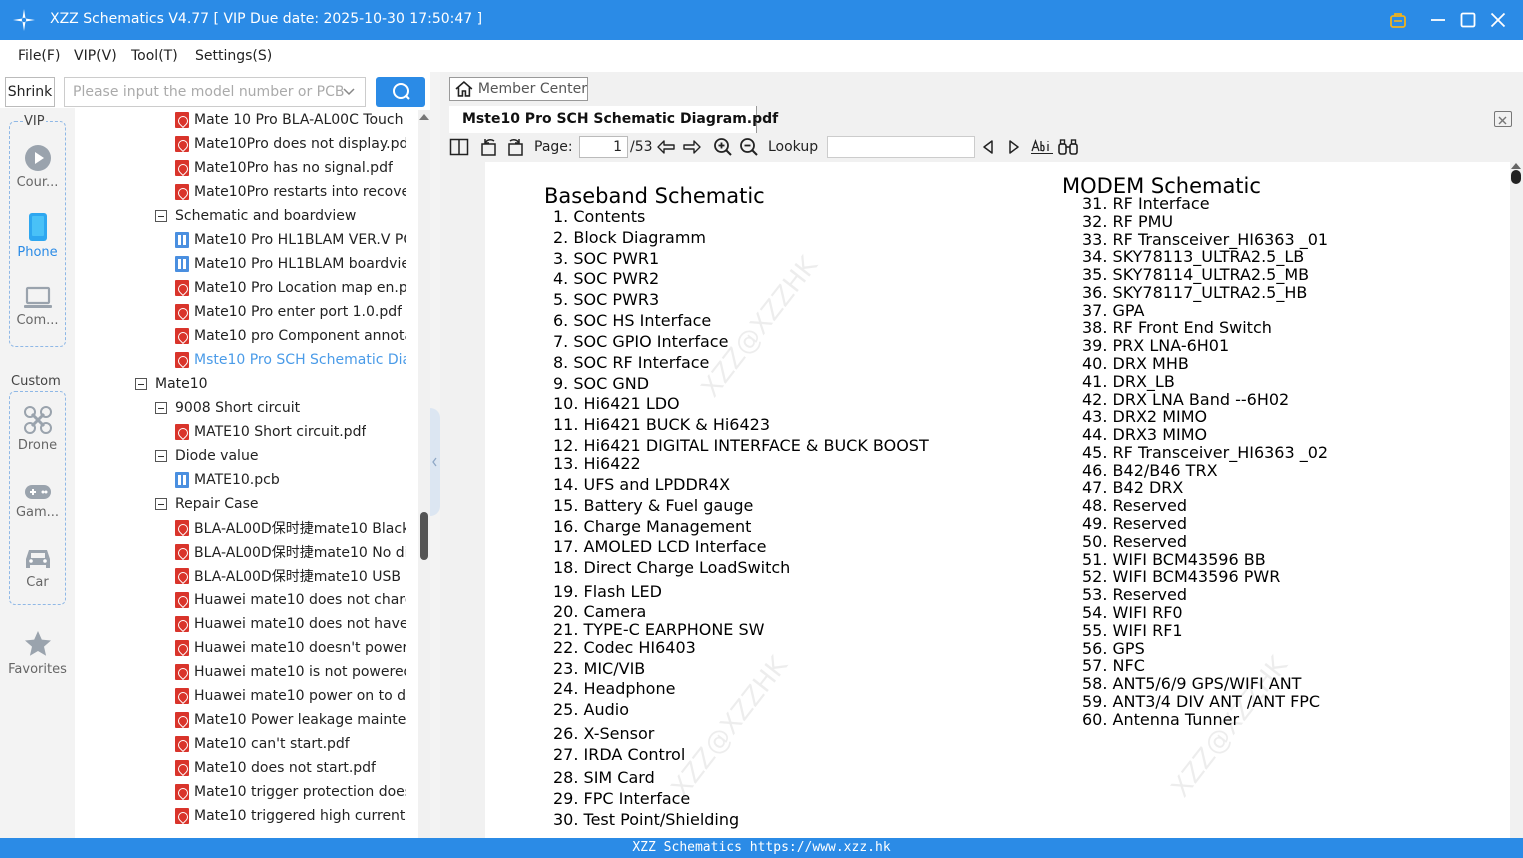  I want to click on tree-file: Mate10Pro does not display.pdf, so click(290, 144).